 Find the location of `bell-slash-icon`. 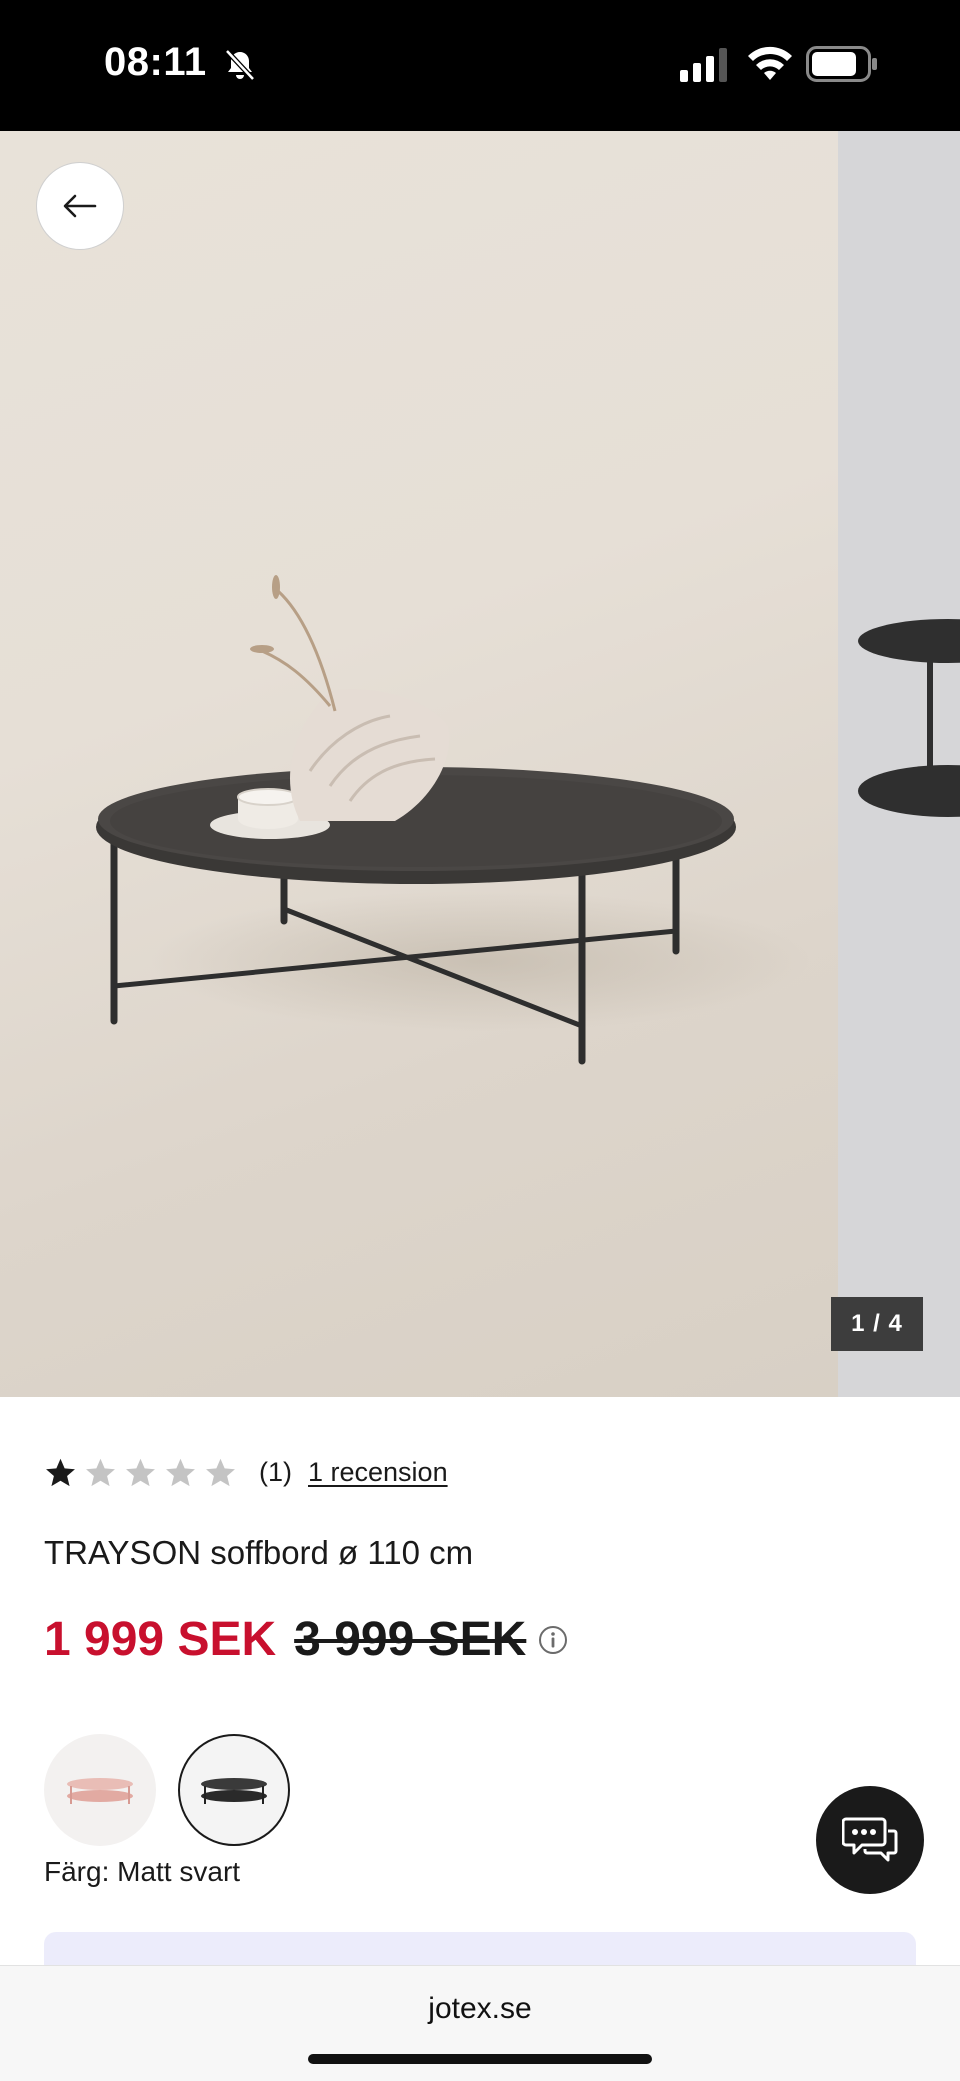

bell-slash-icon is located at coordinates (240, 65).